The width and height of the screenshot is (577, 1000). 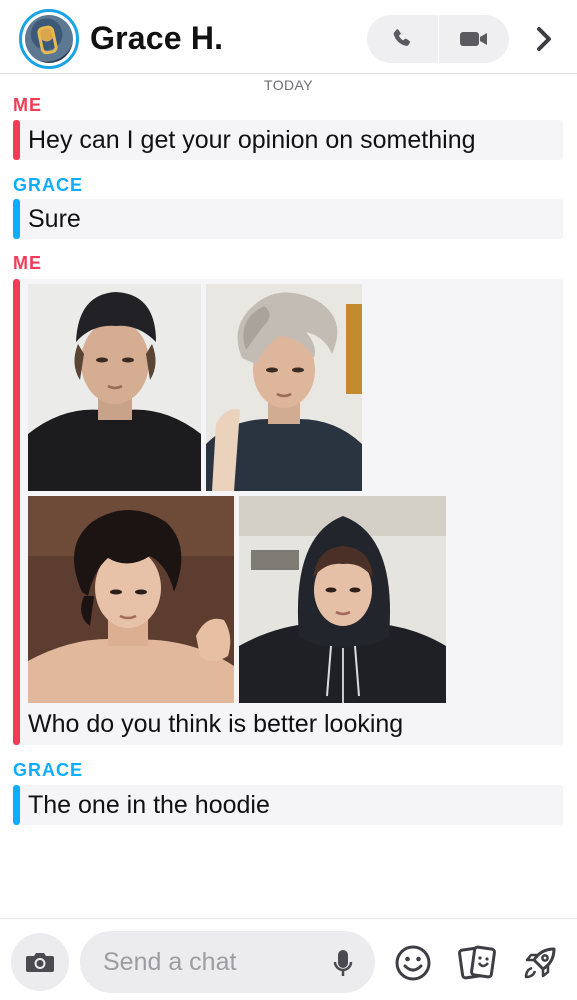 What do you see at coordinates (288, 805) in the screenshot?
I see `message-bubble: The one in the hoodie` at bounding box center [288, 805].